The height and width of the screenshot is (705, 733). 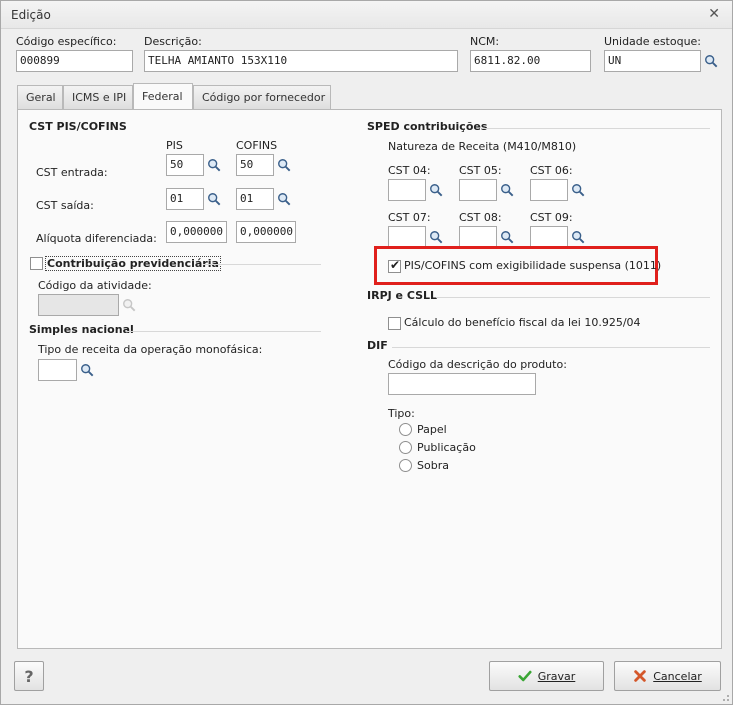 I want to click on atividade-field, so click(x=78, y=305).